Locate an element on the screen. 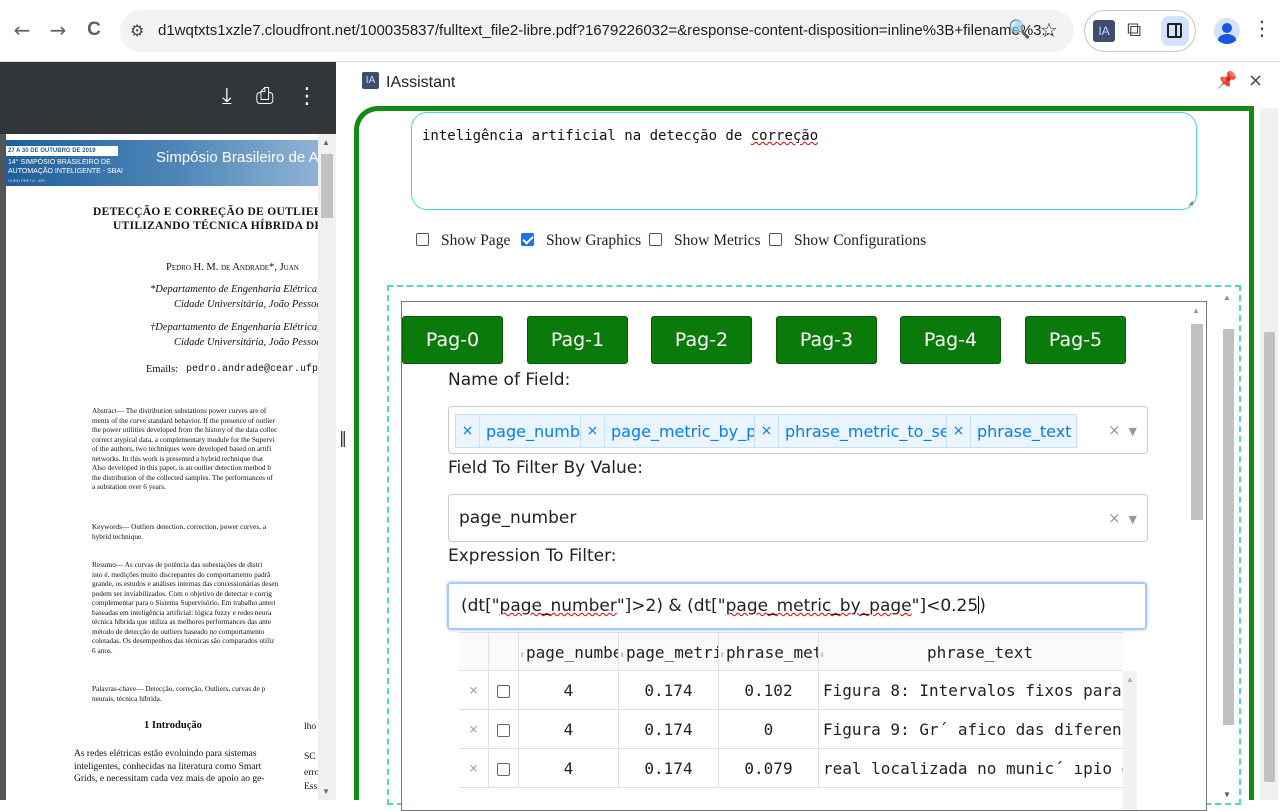  expression-label: Expression To Filter: is located at coordinates (532, 556).